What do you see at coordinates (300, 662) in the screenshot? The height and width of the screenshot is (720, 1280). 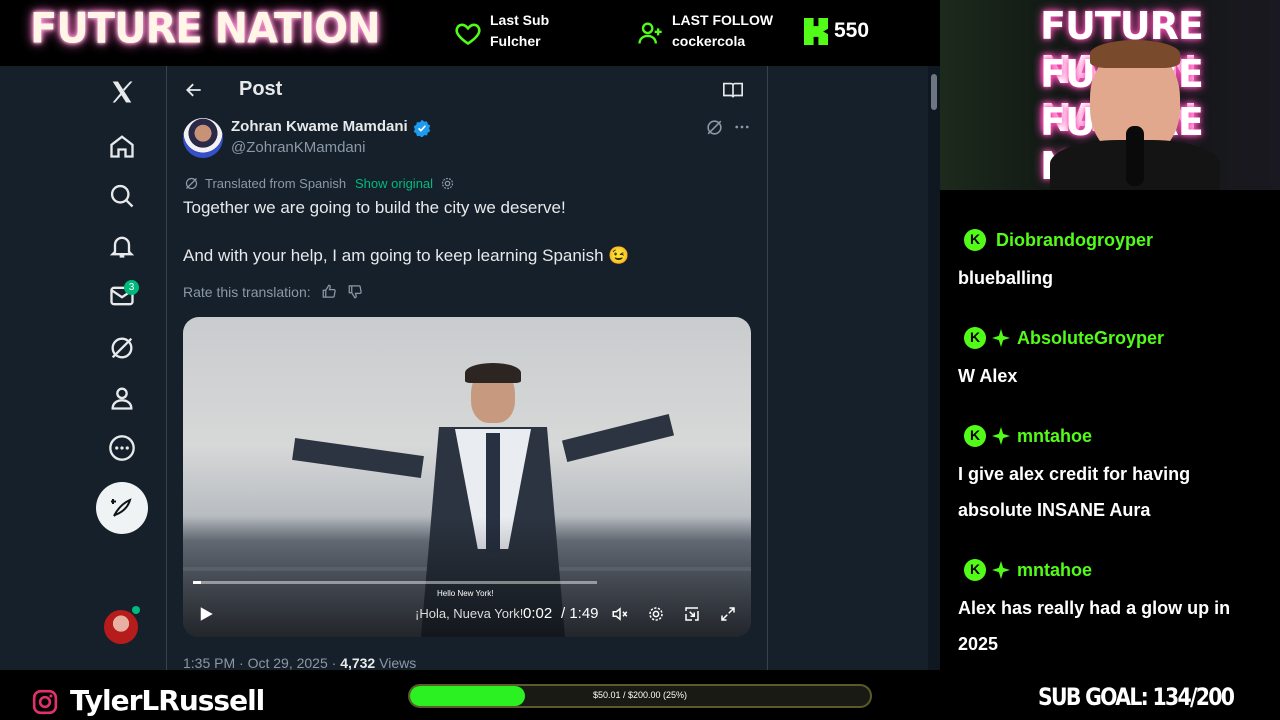 I see `post-timestamp: 1:35 PM · Oct 29, 2025 · 4,732 Views` at bounding box center [300, 662].